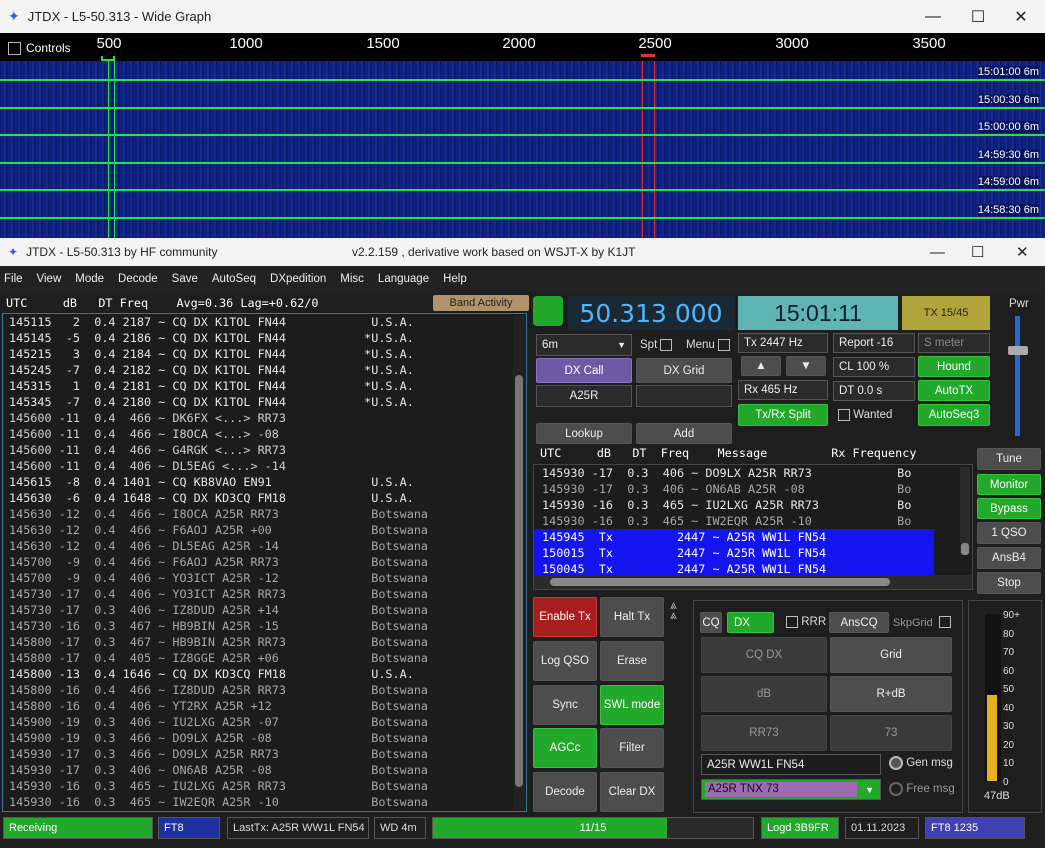 The width and height of the screenshot is (1045, 848). Describe the element at coordinates (783, 415) in the screenshot. I see `tx-rx-split-button: Tx/Rx Split` at that location.